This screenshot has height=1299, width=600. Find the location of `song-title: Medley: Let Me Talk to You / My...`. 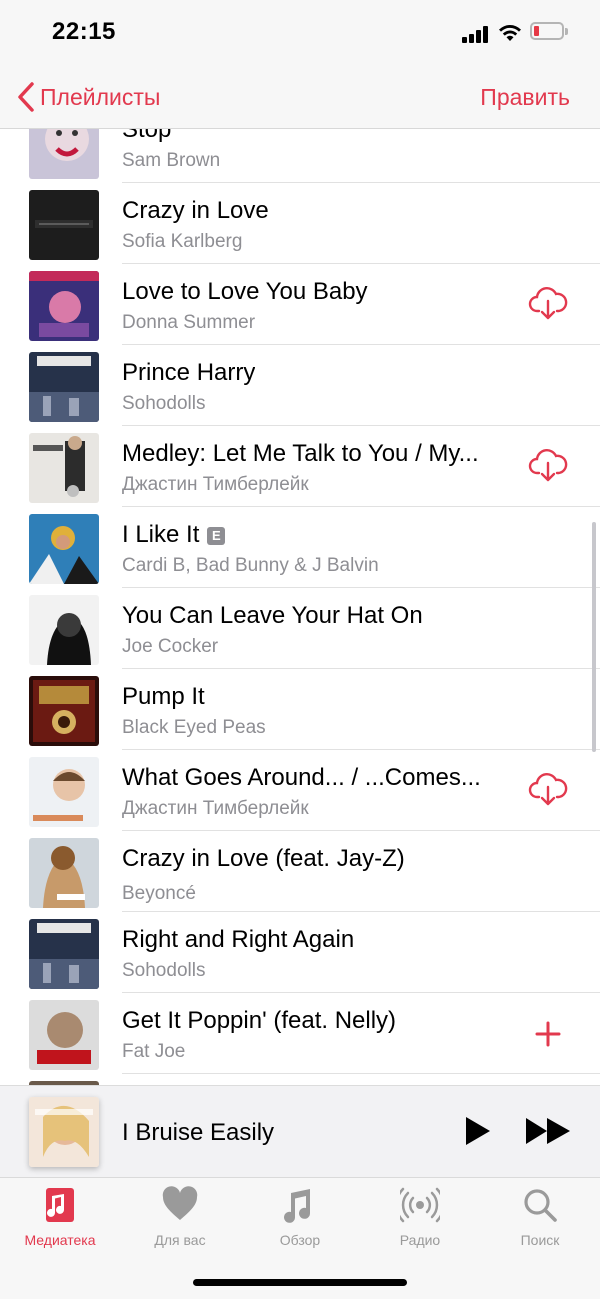

song-title: Medley: Let Me Talk to You / My... is located at coordinates (300, 453).